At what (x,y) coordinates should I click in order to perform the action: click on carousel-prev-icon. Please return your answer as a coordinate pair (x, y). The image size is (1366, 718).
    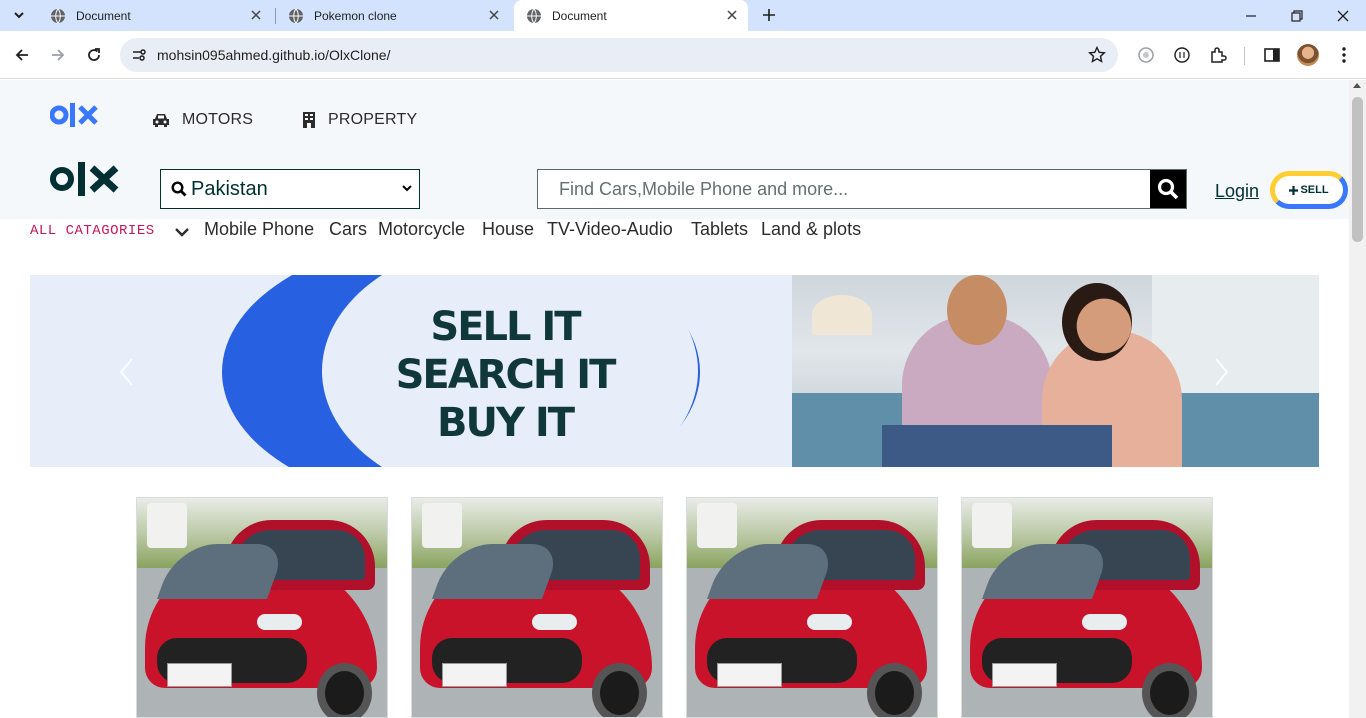
    Looking at the image, I should click on (127, 372).